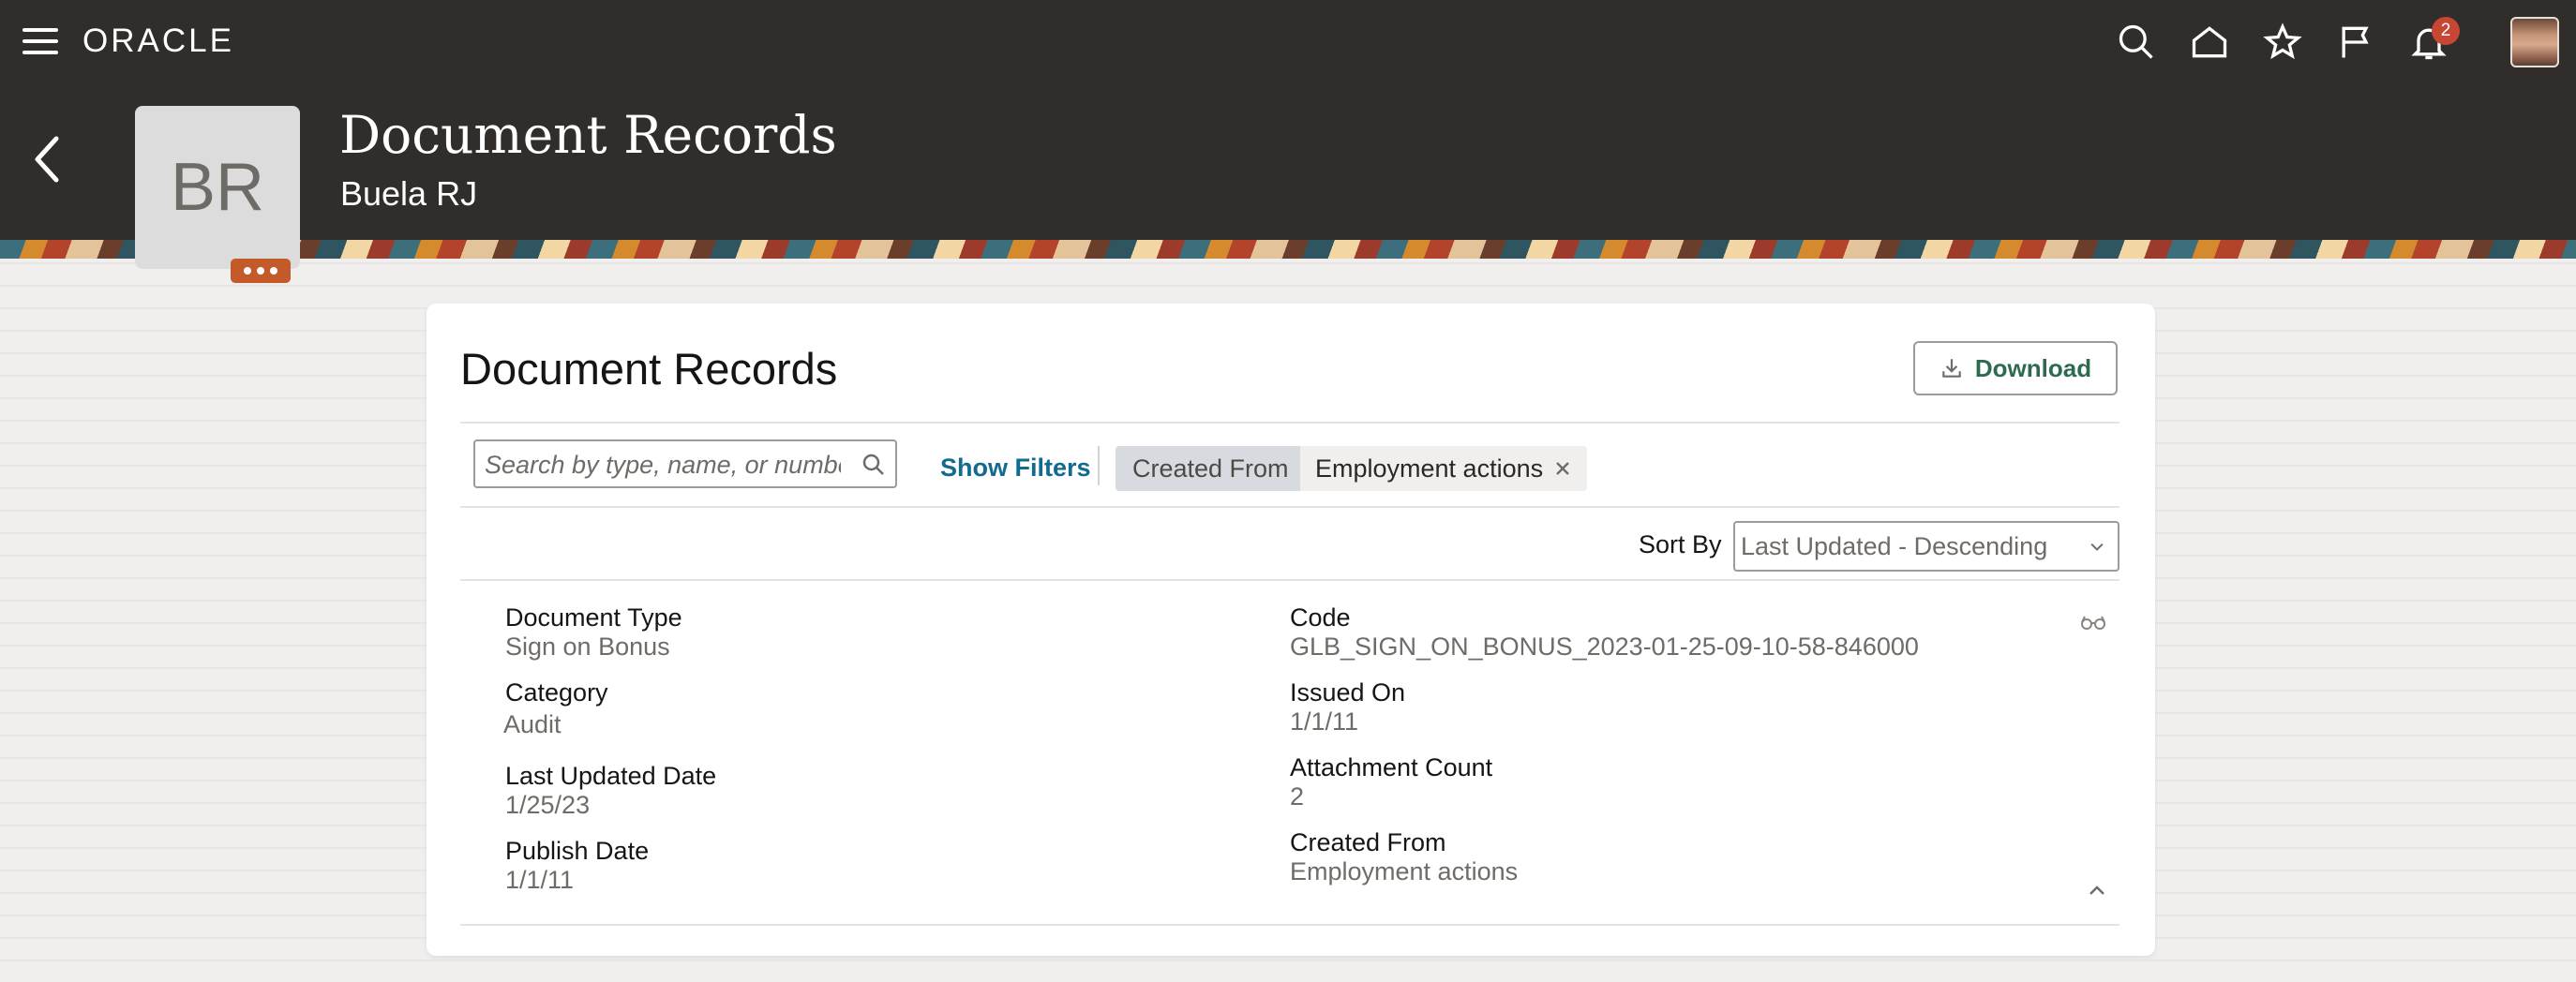 The width and height of the screenshot is (2576, 982). I want to click on filter-chip-value: Employment actions, so click(1443, 469).